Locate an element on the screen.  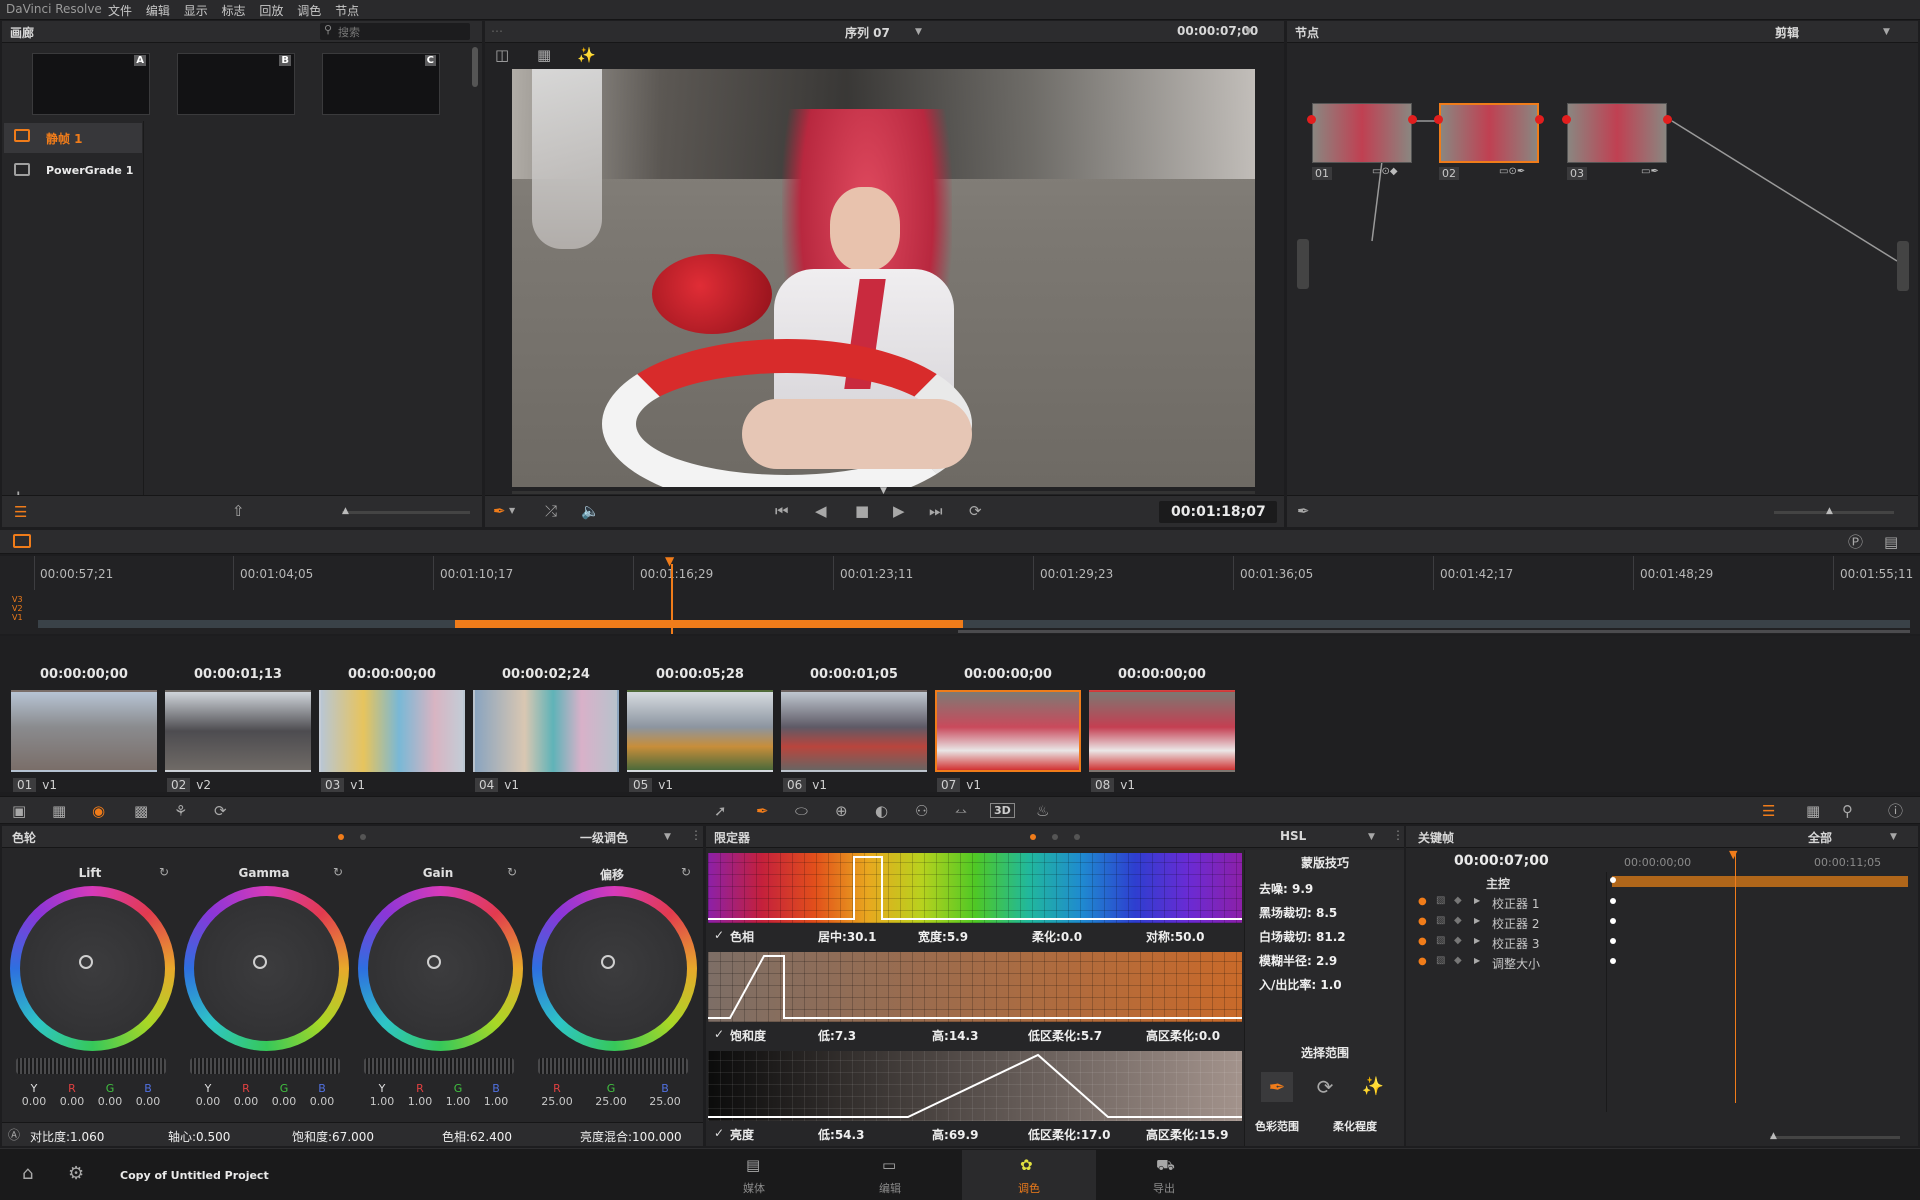
r-value: 1.00 is located at coordinates (420, 1101).